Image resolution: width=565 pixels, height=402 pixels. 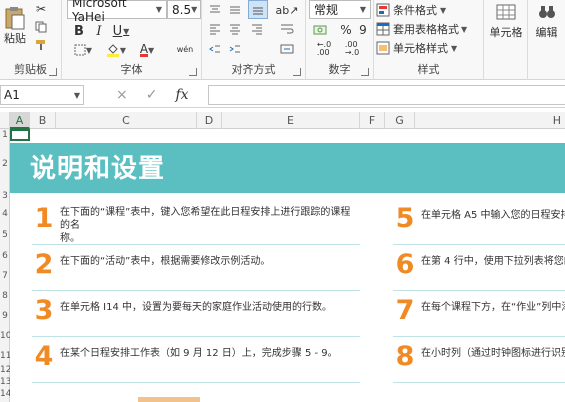 What do you see at coordinates (165, 261) in the screenshot?
I see `step-text: 在下面的“活动”表中，根据需要修改示例活动。` at bounding box center [165, 261].